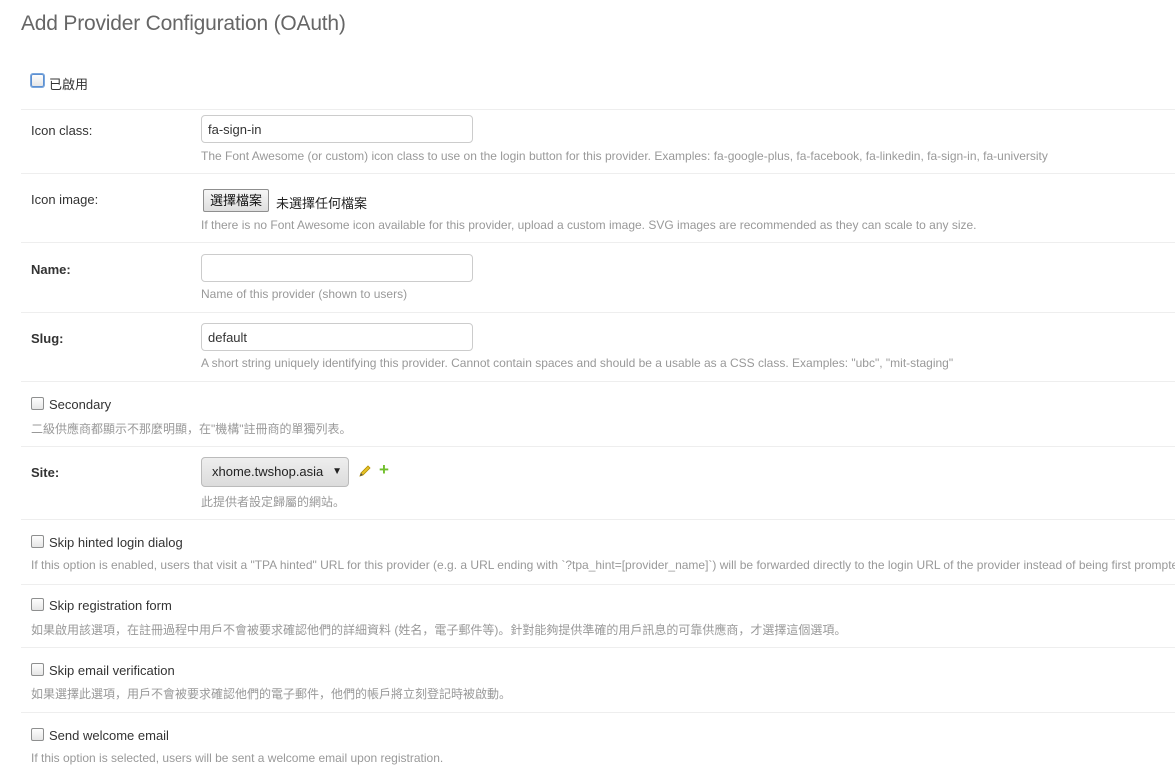 Image resolution: width=1175 pixels, height=773 pixels. Describe the element at coordinates (65, 199) in the screenshot. I see `icon-image-label: Icon image:` at that location.